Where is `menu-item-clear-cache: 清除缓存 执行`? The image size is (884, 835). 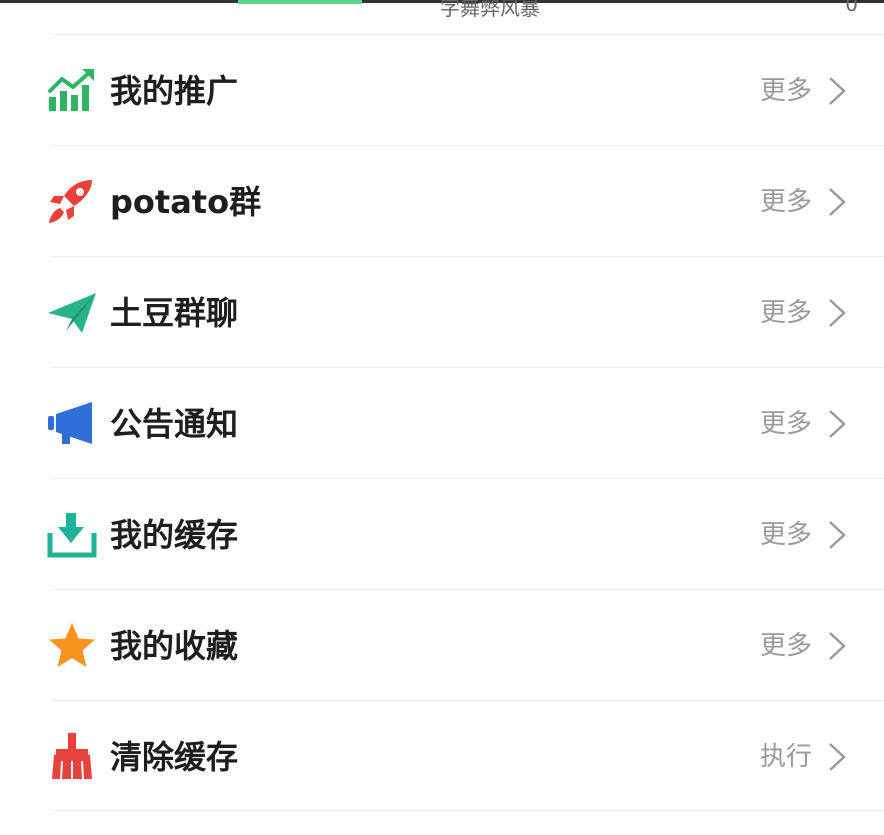 menu-item-clear-cache: 清除缓存 执行 is located at coordinates (442, 756).